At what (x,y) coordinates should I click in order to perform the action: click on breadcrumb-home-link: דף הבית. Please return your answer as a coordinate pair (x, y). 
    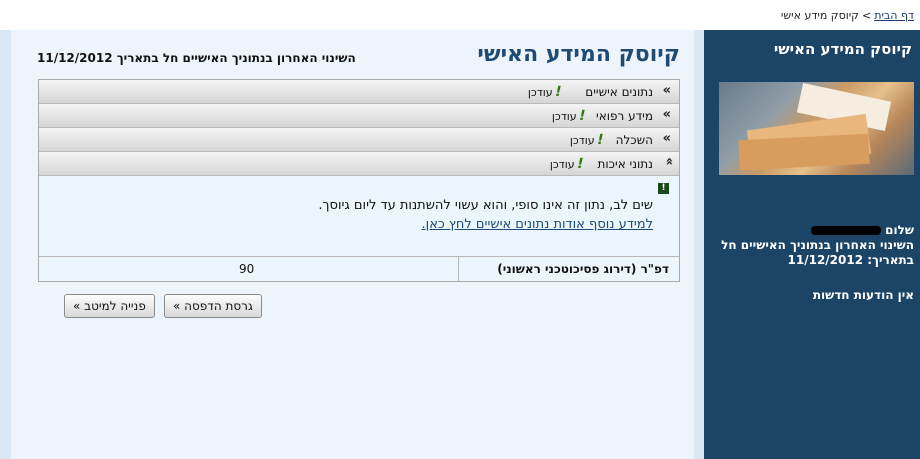
    Looking at the image, I should click on (894, 15).